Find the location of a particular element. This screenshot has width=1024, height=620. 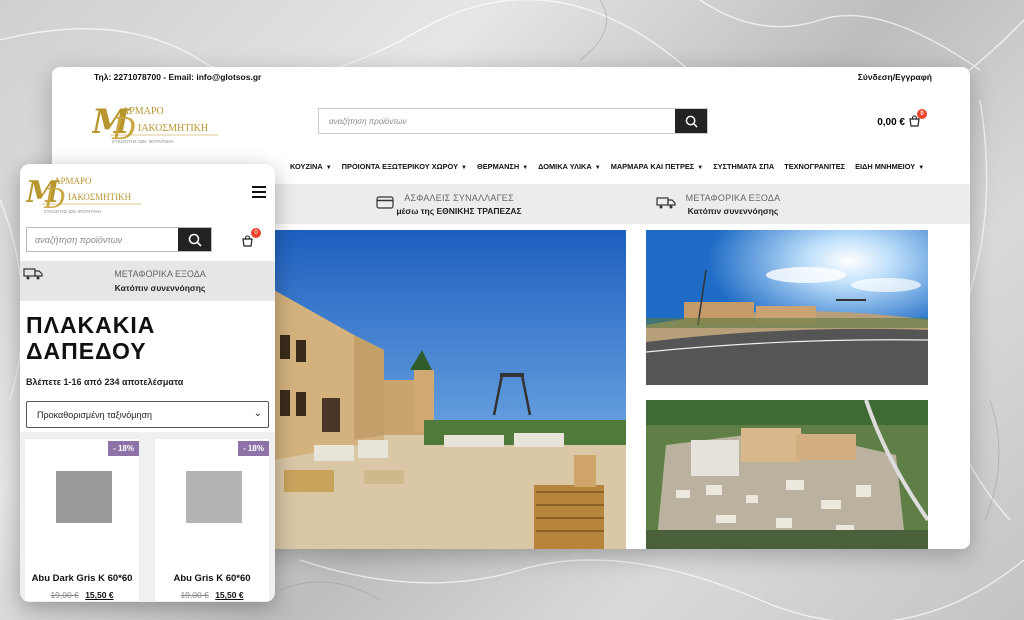

nav-item: ΘΕΡΜΑΝΣΗ ▼ is located at coordinates (502, 166).